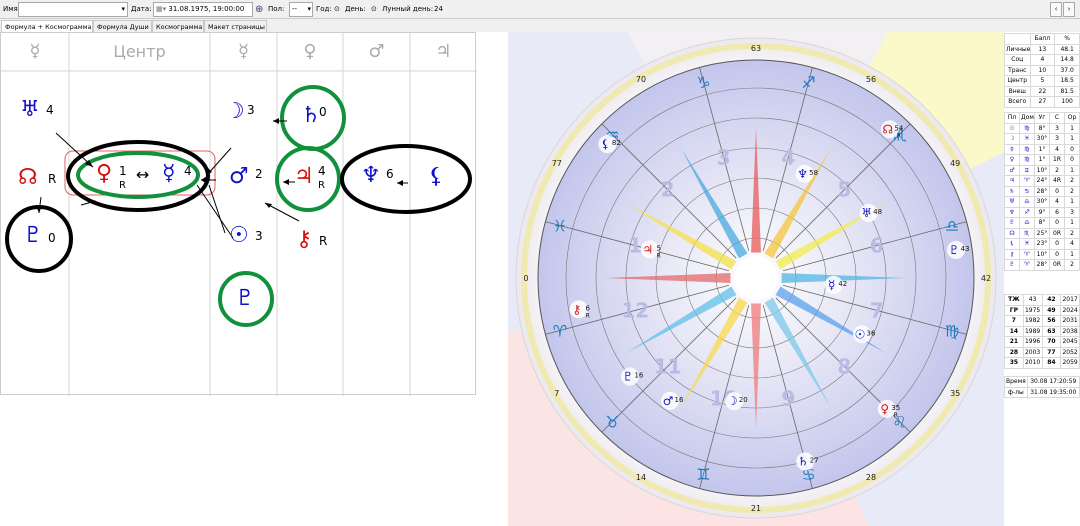 This screenshot has width=1080, height=526. What do you see at coordinates (436, 176) in the screenshot?
I see `lilith-glyph: ⚸` at bounding box center [436, 176].